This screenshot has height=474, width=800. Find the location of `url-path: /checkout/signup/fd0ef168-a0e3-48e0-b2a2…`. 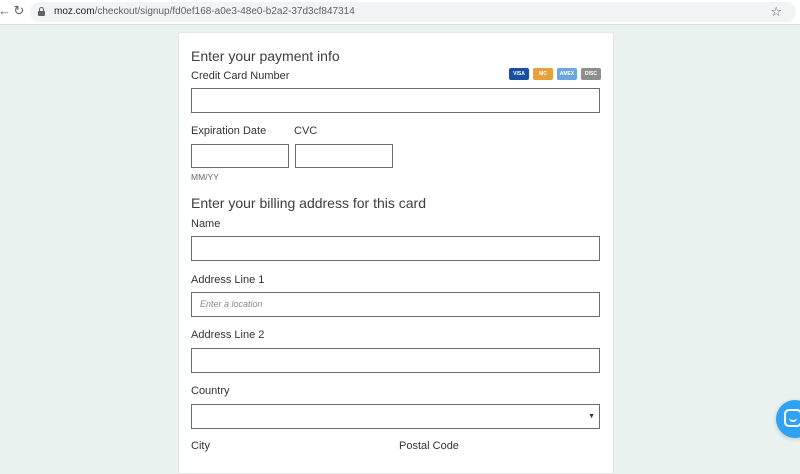

url-path: /checkout/signup/fd0ef168-a0e3-48e0-b2a2… is located at coordinates (224, 11).